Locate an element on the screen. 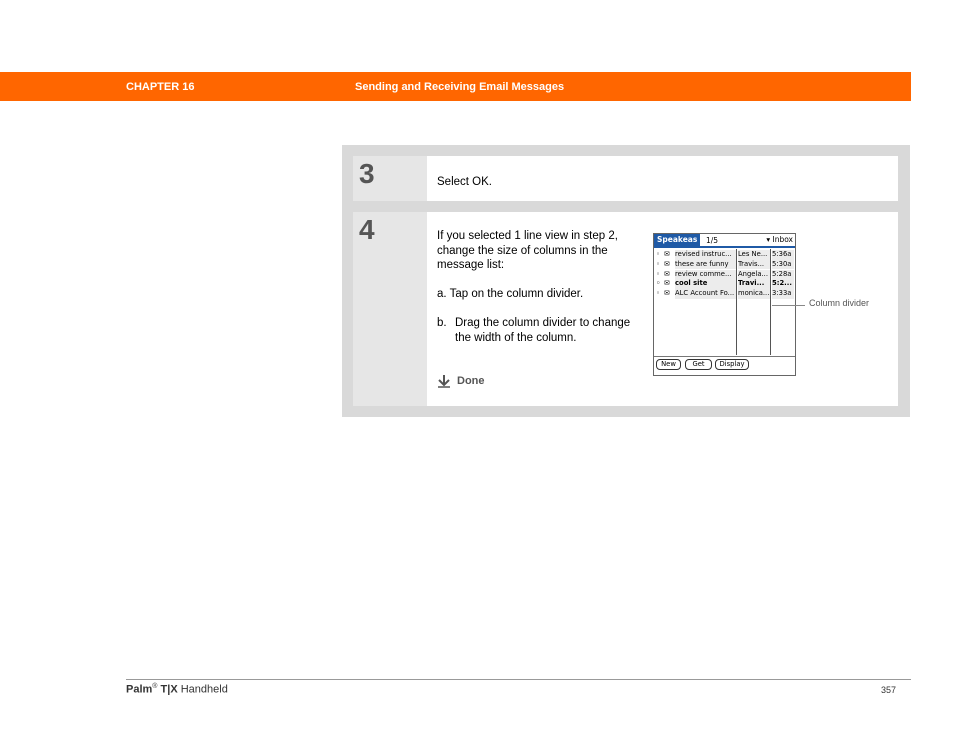 The image size is (954, 738). done-indicator: Done is located at coordinates (461, 381).